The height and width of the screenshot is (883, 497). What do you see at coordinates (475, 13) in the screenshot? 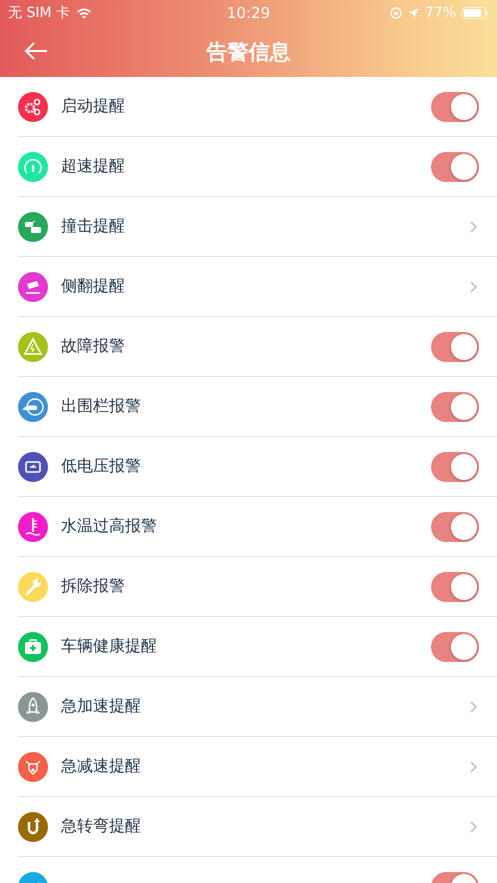
I see `battery-icon` at bounding box center [475, 13].